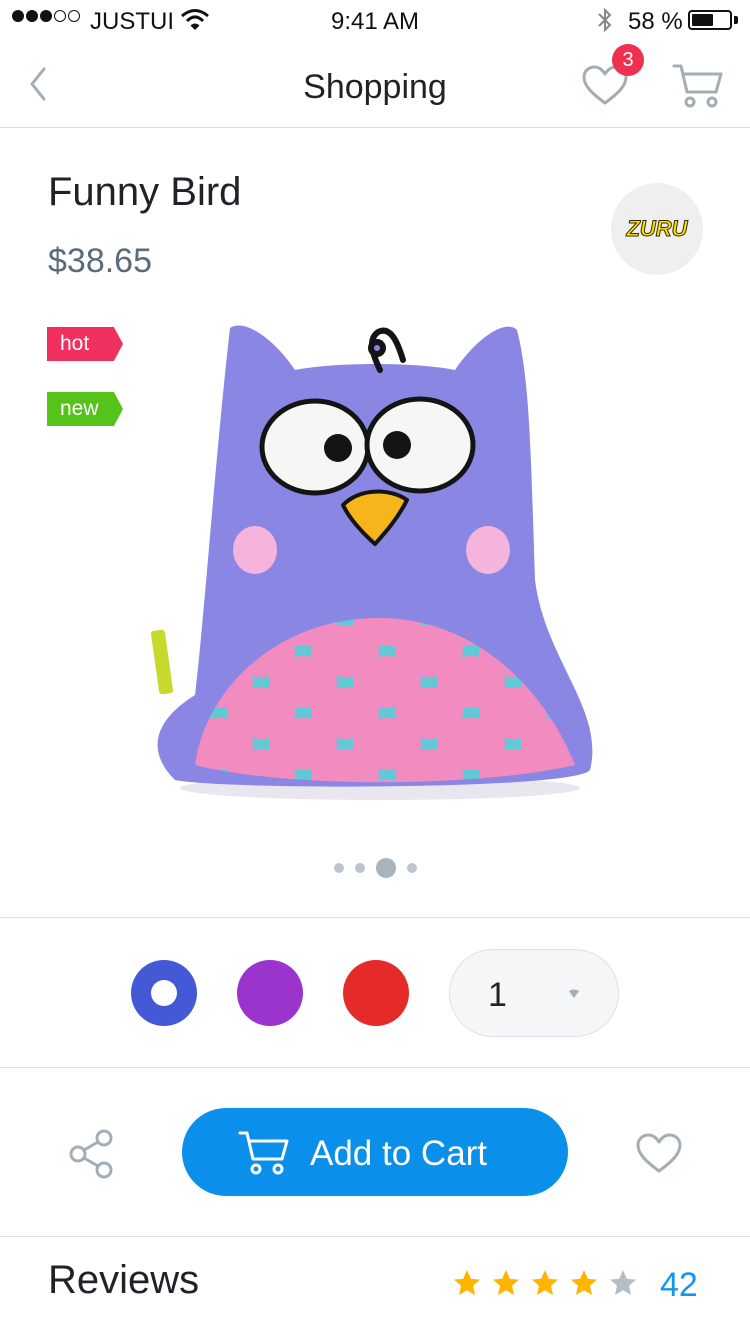  Describe the element at coordinates (736, 20) in the screenshot. I see `battery-tip` at that location.